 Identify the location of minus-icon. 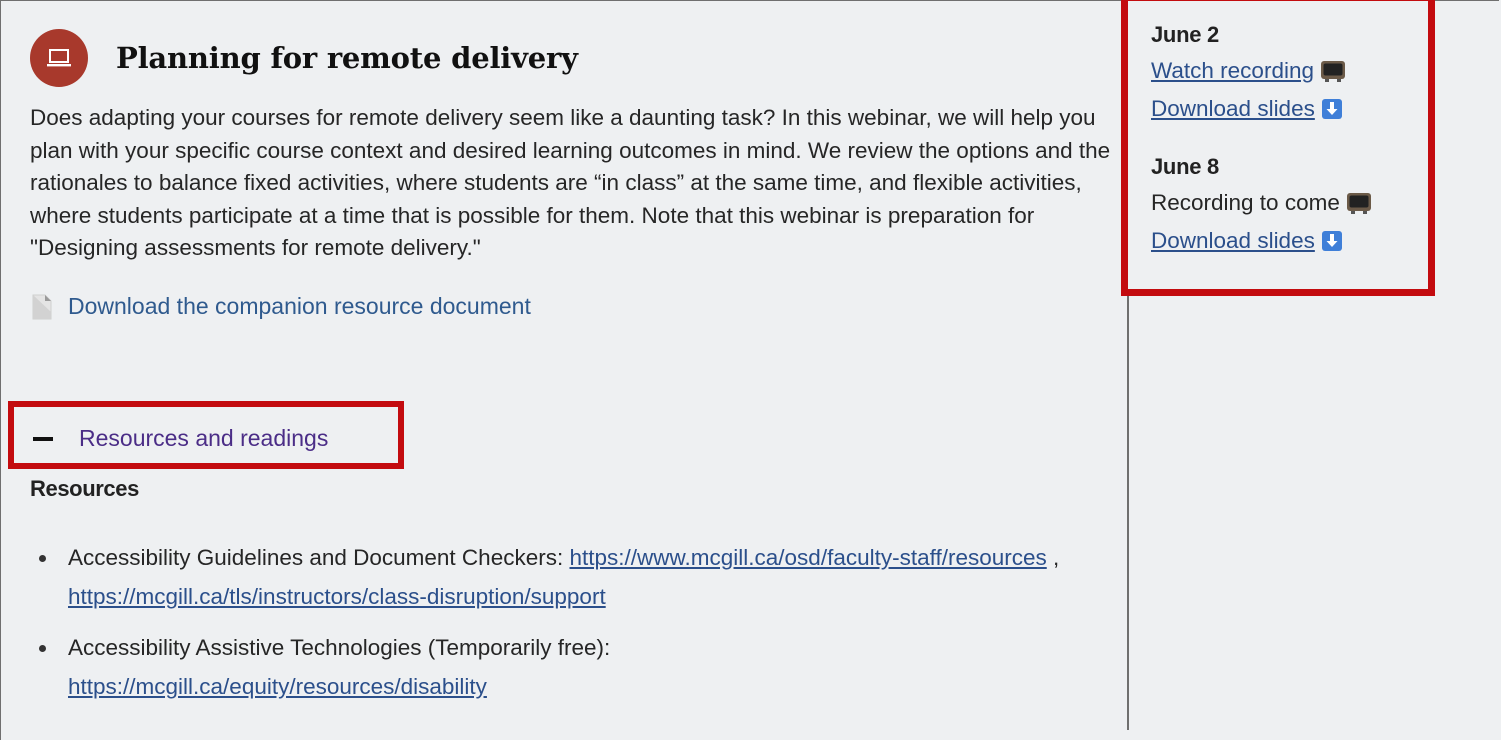
(43, 438).